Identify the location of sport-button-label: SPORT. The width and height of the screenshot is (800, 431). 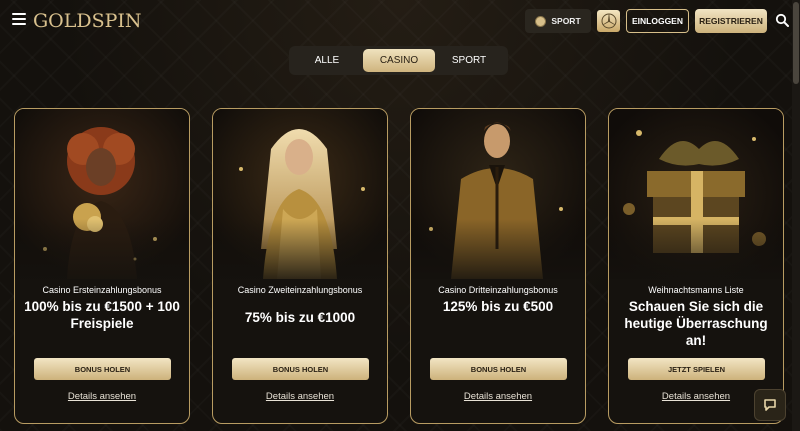
(566, 21).